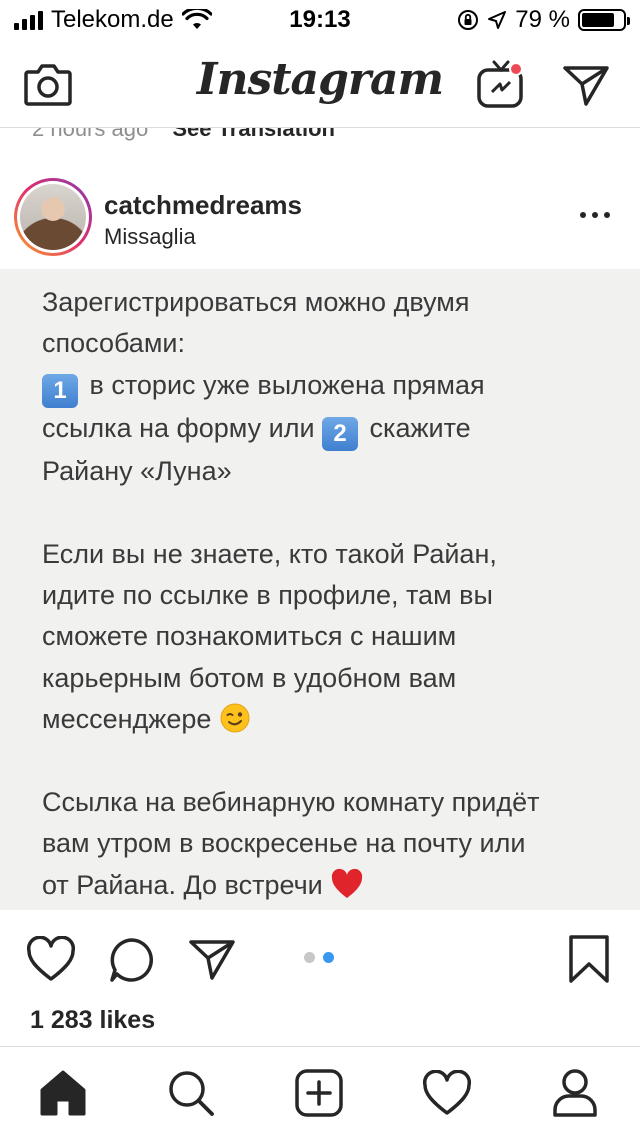 The image size is (640, 1136). I want to click on signal-icon, so click(28, 20).